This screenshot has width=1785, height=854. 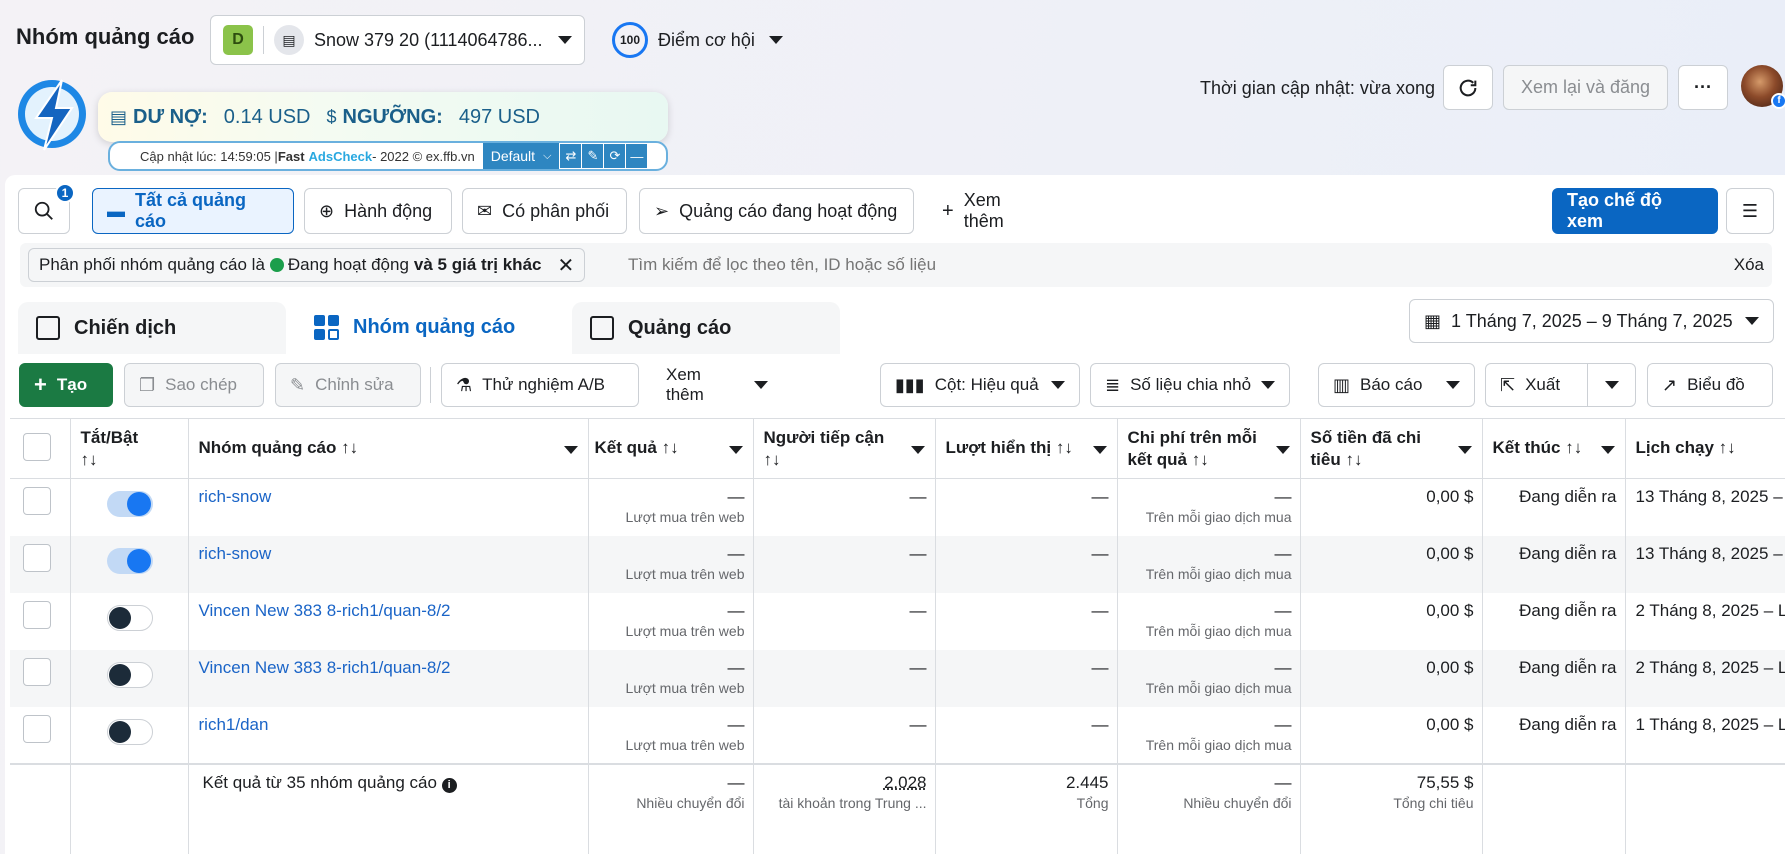 I want to click on tab-campaigns: Chiến dịch, so click(x=152, y=328).